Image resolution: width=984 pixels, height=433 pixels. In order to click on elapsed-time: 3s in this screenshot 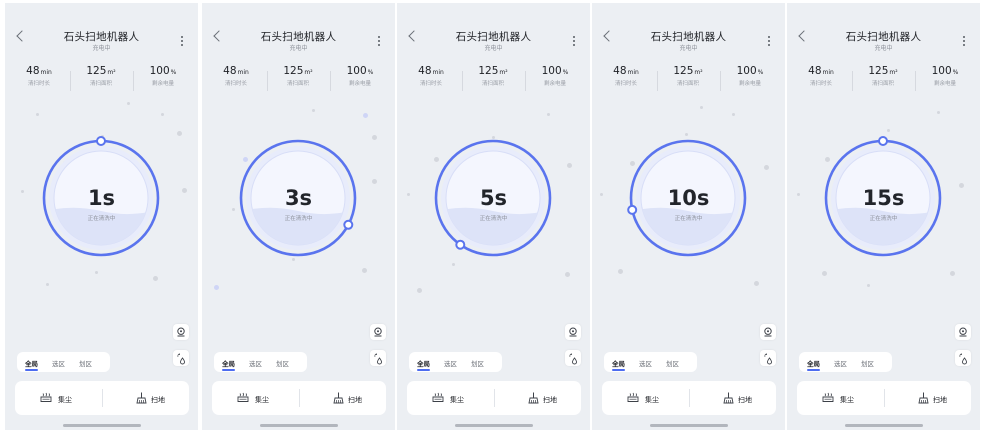, I will do `click(298, 198)`.